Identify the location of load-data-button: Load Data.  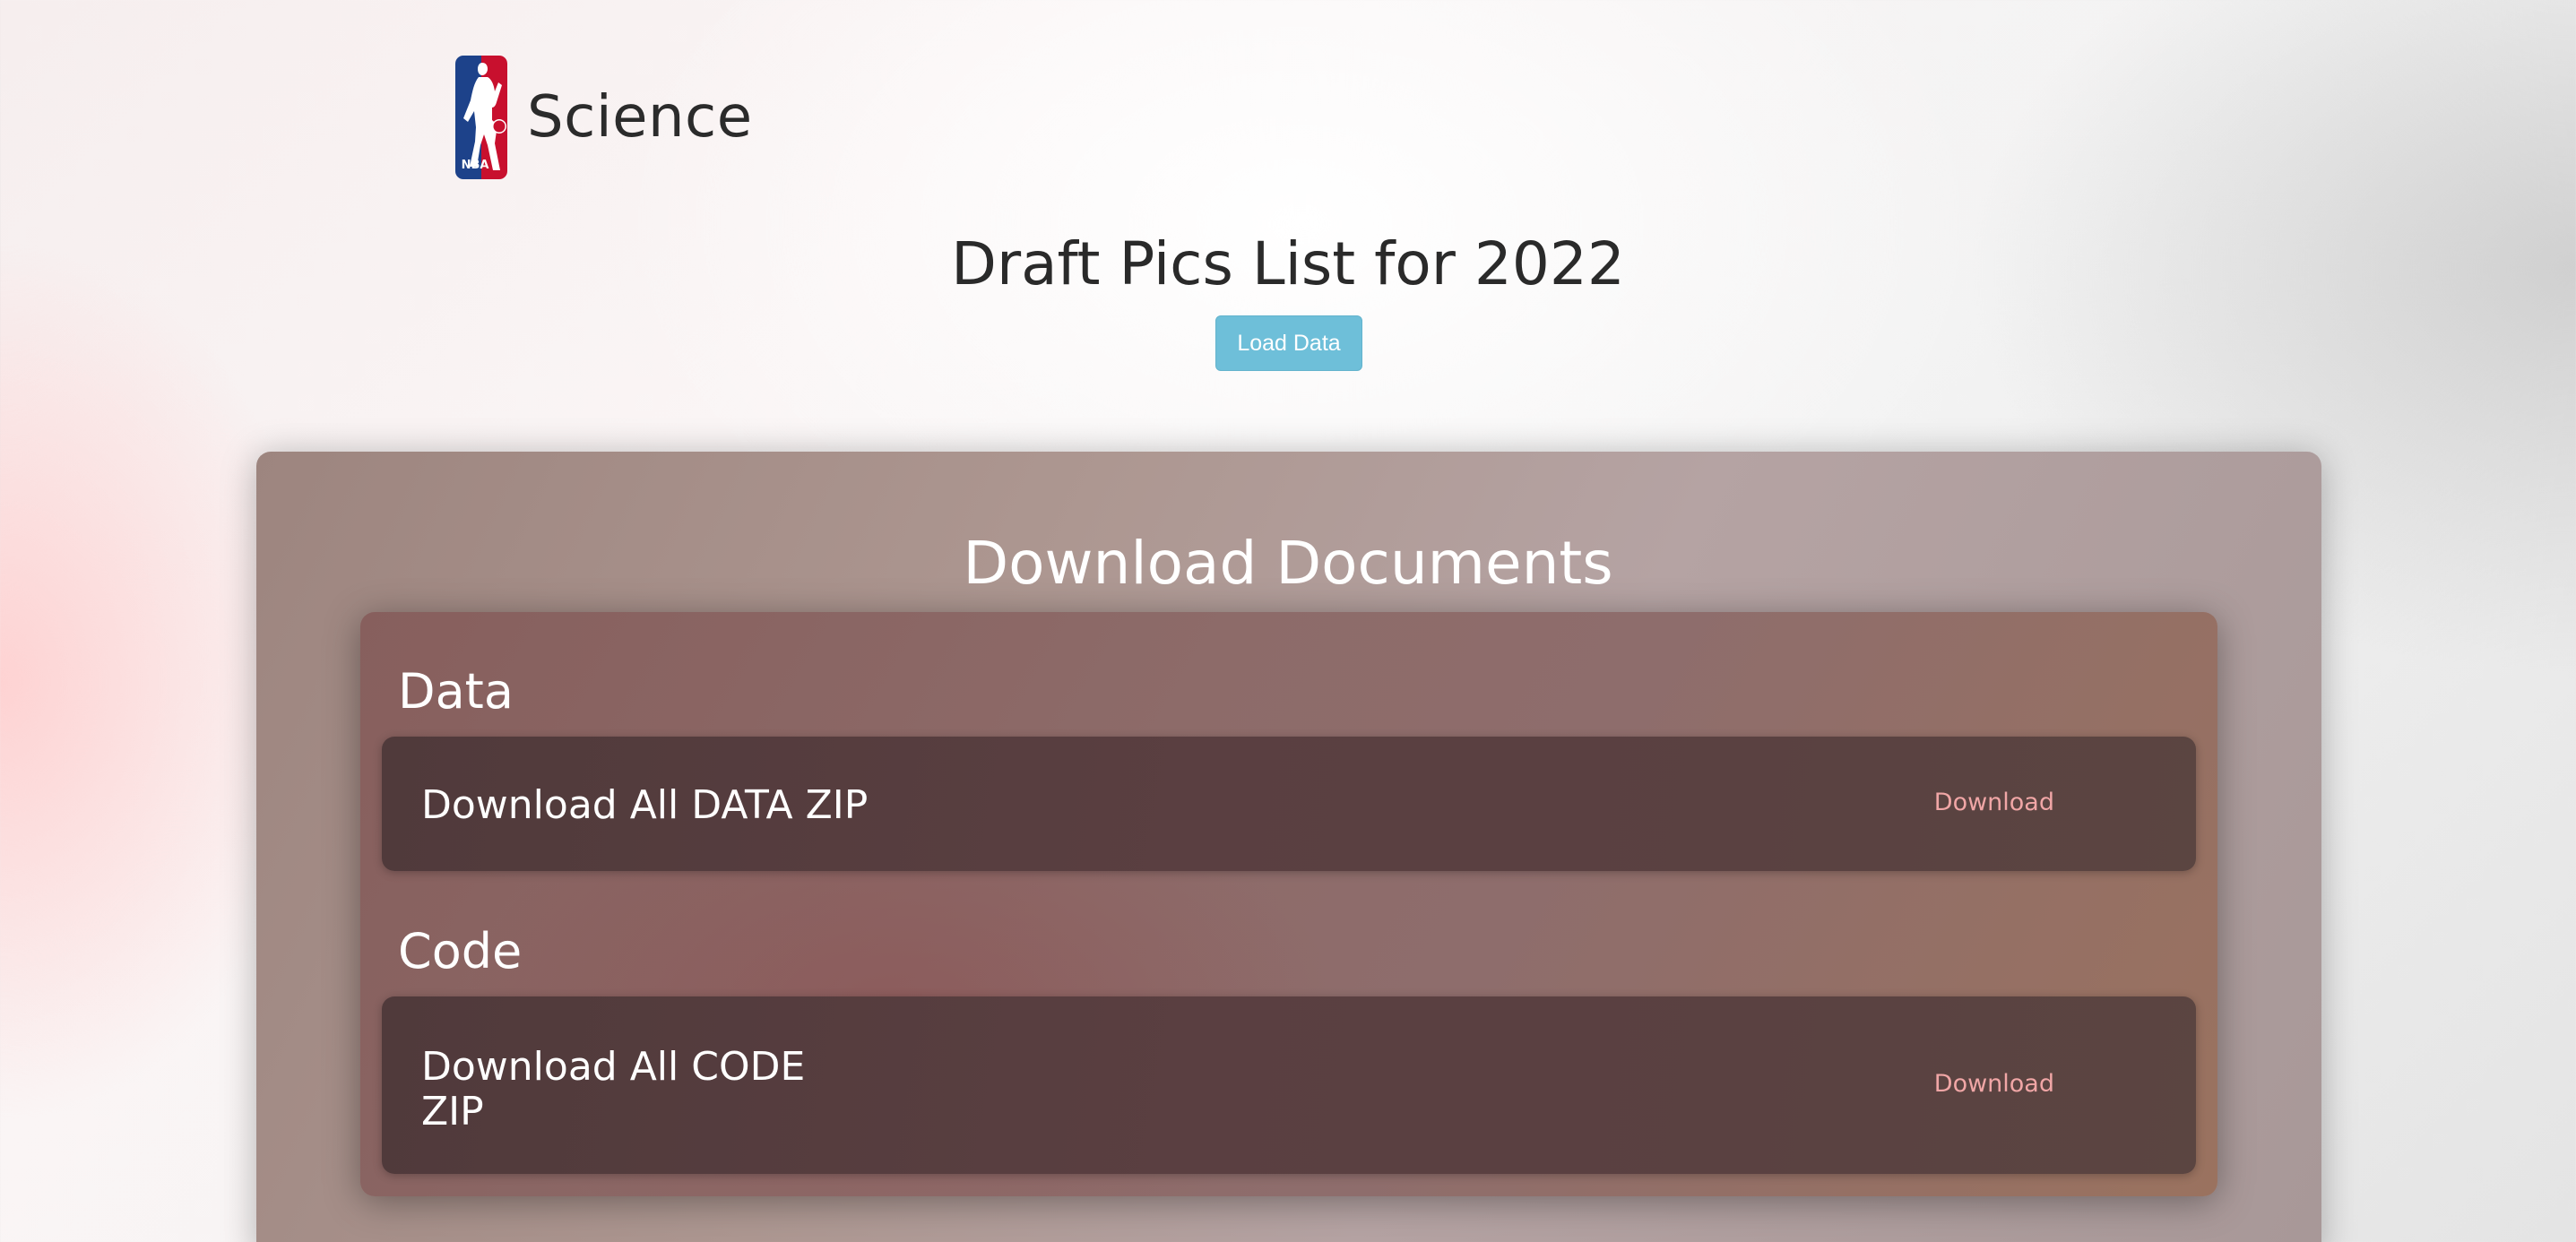
(1288, 343).